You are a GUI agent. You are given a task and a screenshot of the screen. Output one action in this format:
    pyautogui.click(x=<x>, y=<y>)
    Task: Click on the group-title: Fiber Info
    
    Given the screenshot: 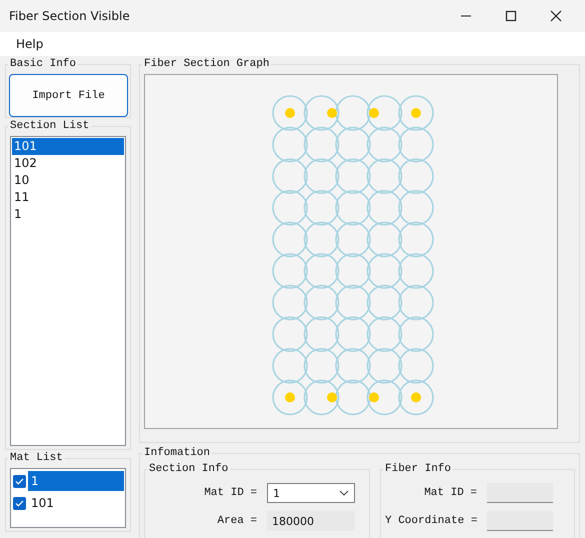 What is the action you would take?
    pyautogui.click(x=418, y=469)
    